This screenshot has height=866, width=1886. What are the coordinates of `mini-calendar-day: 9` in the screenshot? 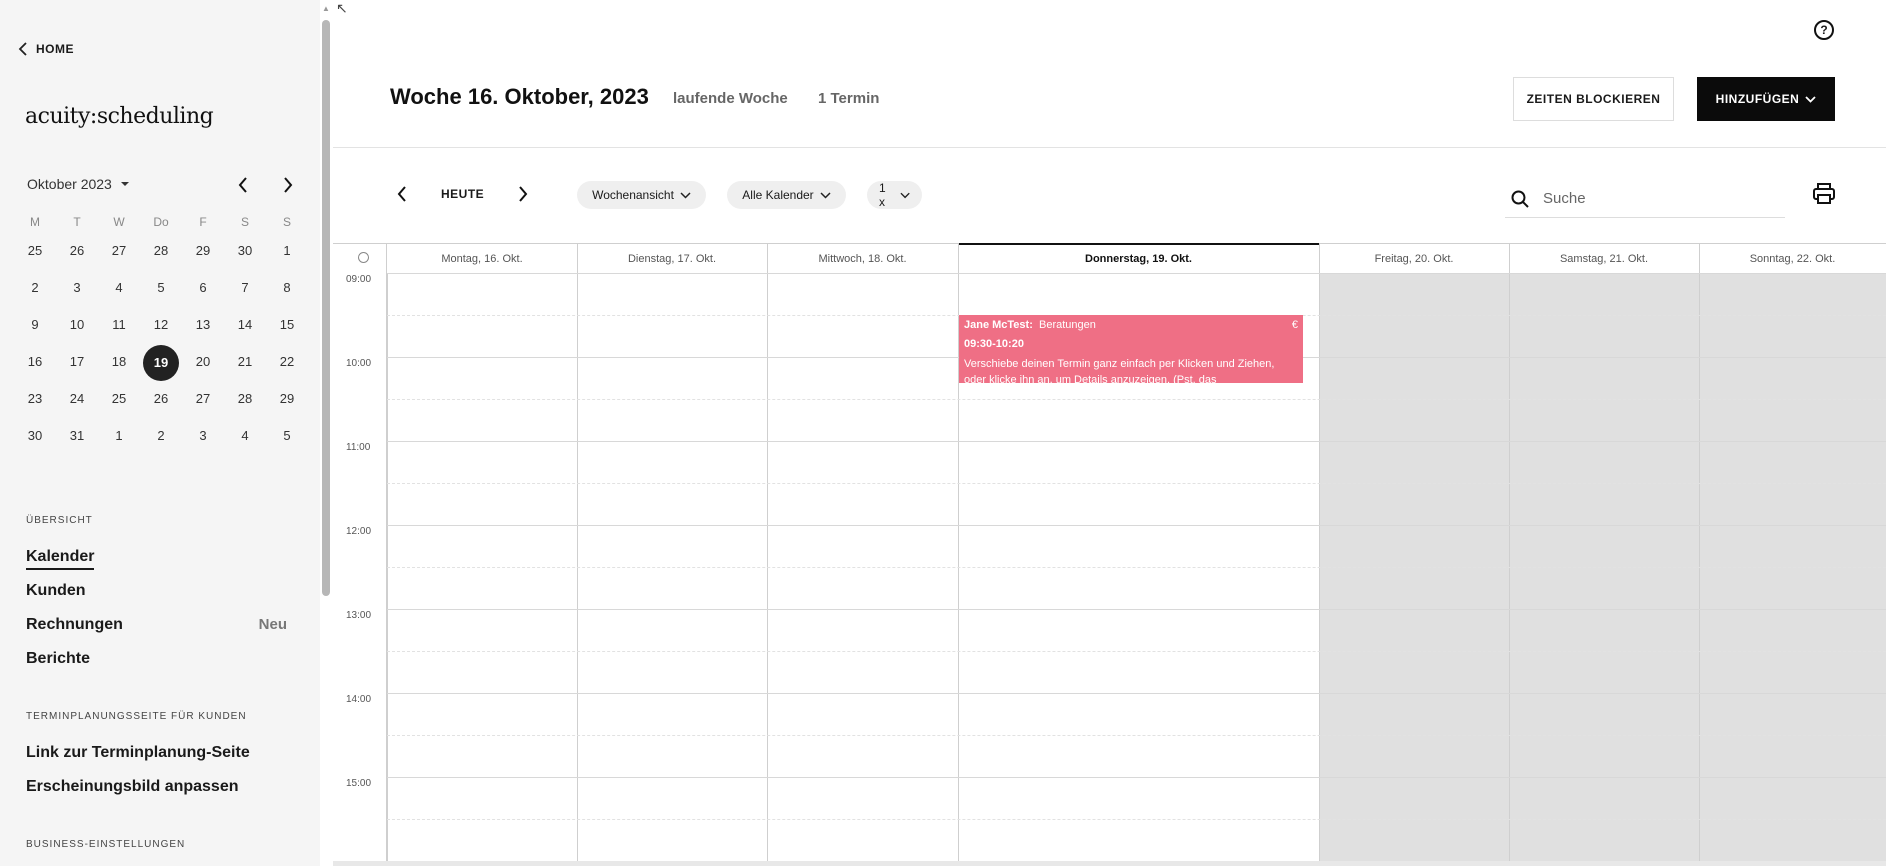 It's located at (35, 325).